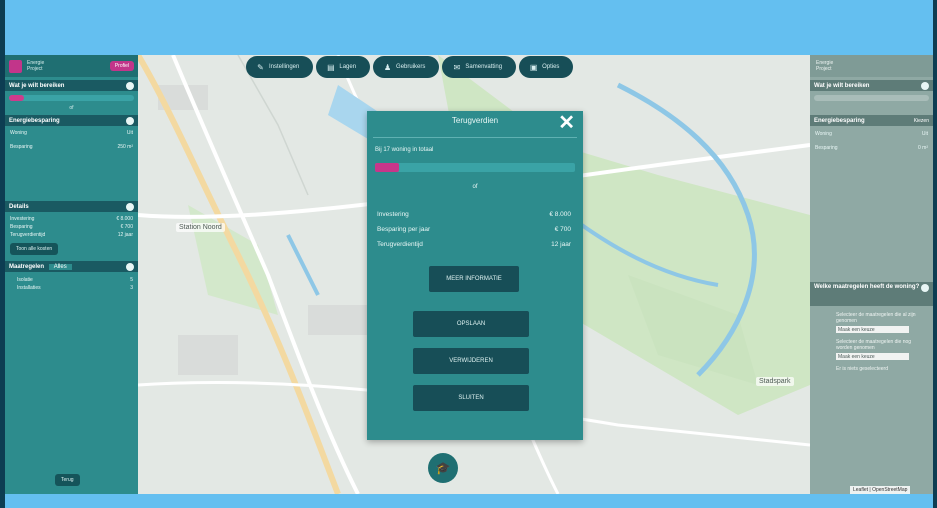 This screenshot has height=508, width=937. Describe the element at coordinates (25, 280) in the screenshot. I see `left-measures-key: Isolatie` at that location.